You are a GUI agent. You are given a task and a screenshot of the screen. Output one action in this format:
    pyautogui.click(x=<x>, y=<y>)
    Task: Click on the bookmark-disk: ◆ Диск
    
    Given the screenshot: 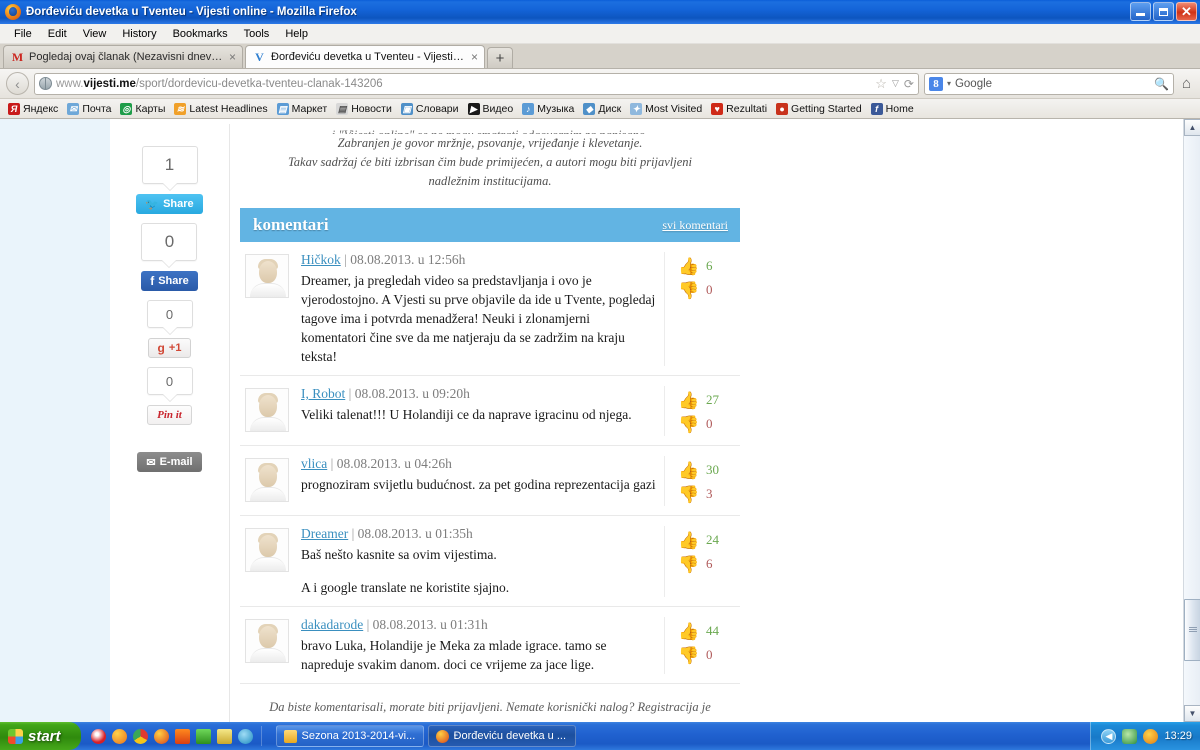 What is the action you would take?
    pyautogui.click(x=602, y=108)
    